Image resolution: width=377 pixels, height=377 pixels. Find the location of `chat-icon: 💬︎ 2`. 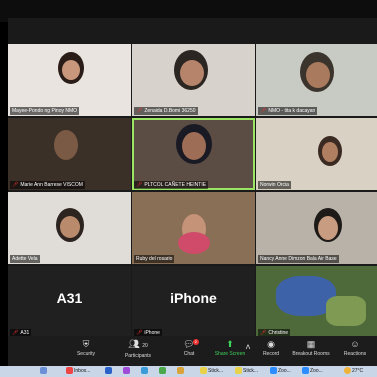

chat-icon: 💬︎ 2 is located at coordinates (191, 344).